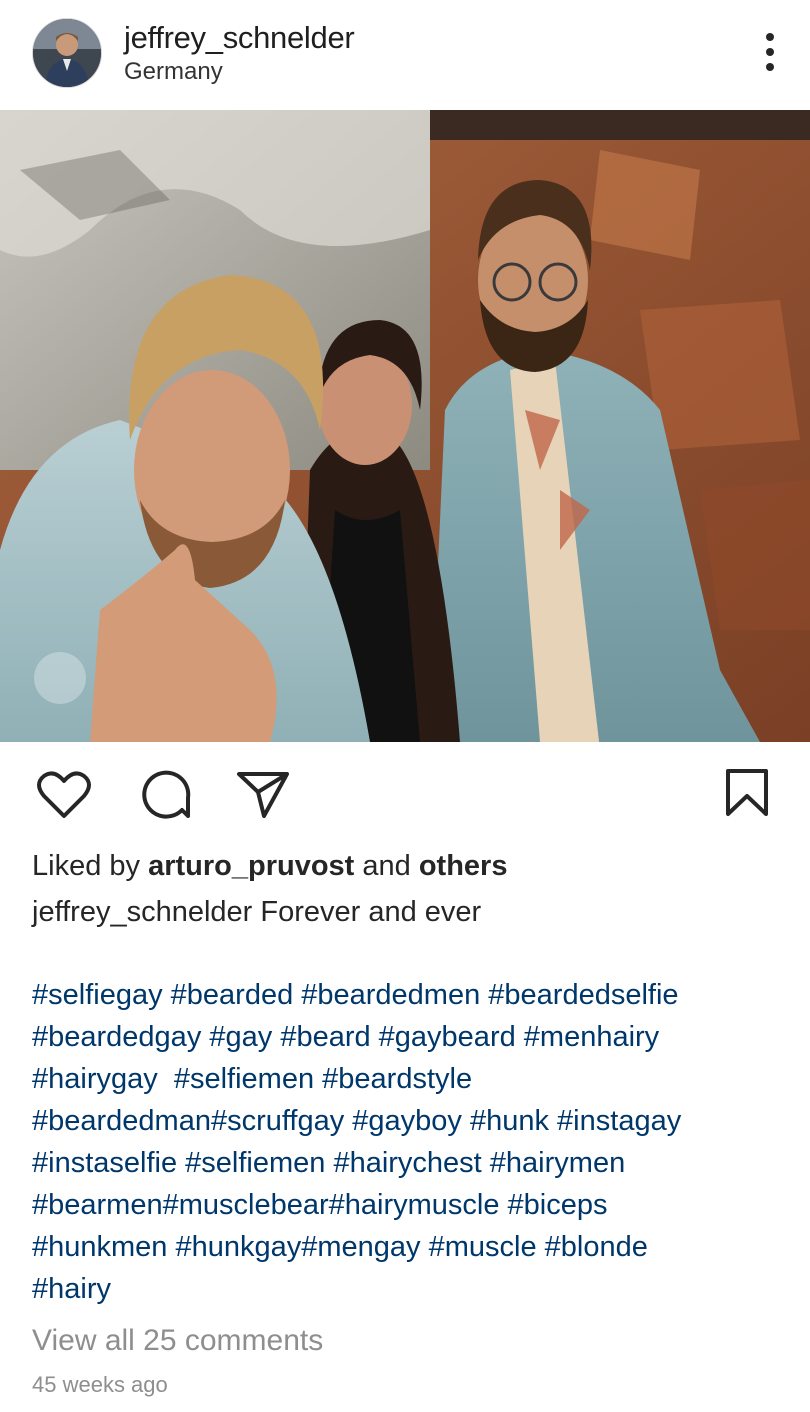 The height and width of the screenshot is (1412, 810). I want to click on view-all-comments-link: View all 25 comments, so click(412, 1341).